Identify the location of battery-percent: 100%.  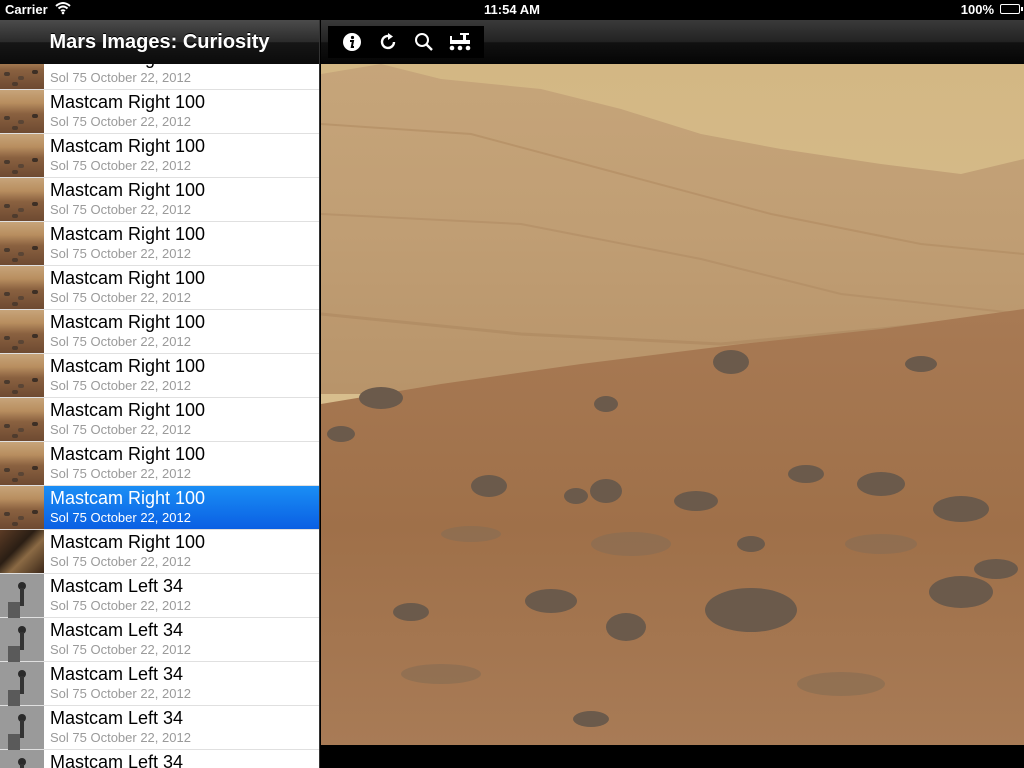
(977, 9).